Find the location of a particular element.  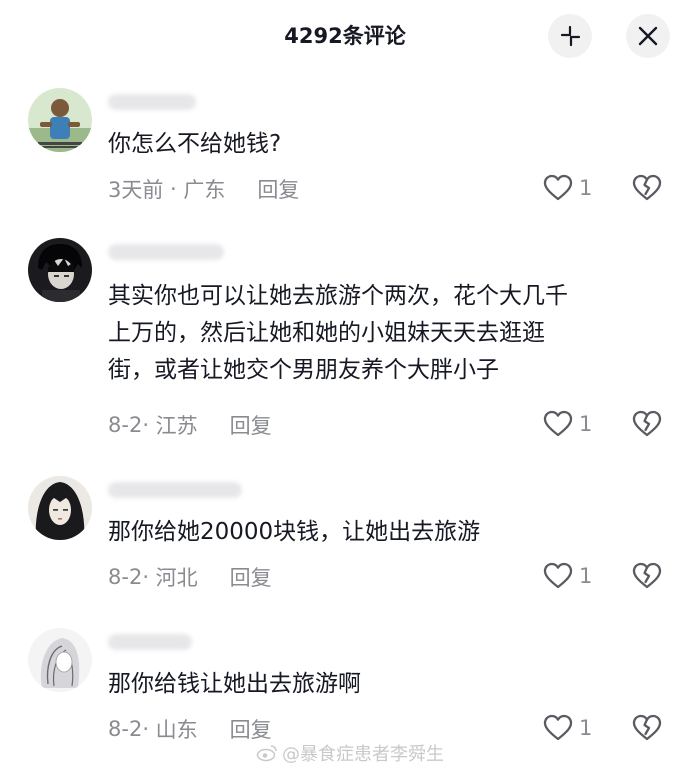

comment-text: 那你给她20000块钱，让她出去旅游 is located at coordinates (294, 532).